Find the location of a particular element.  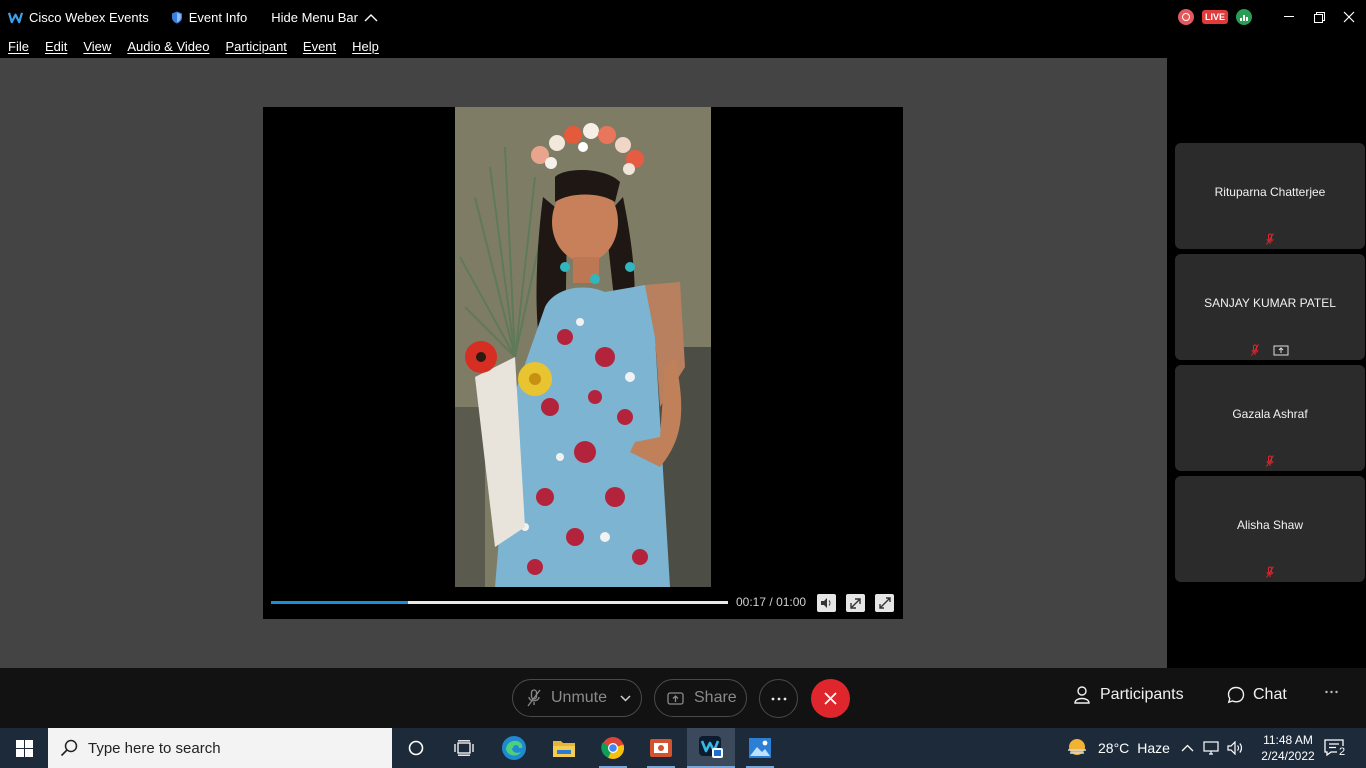

hide-menu-label: Hide Menu Bar is located at coordinates (314, 17).